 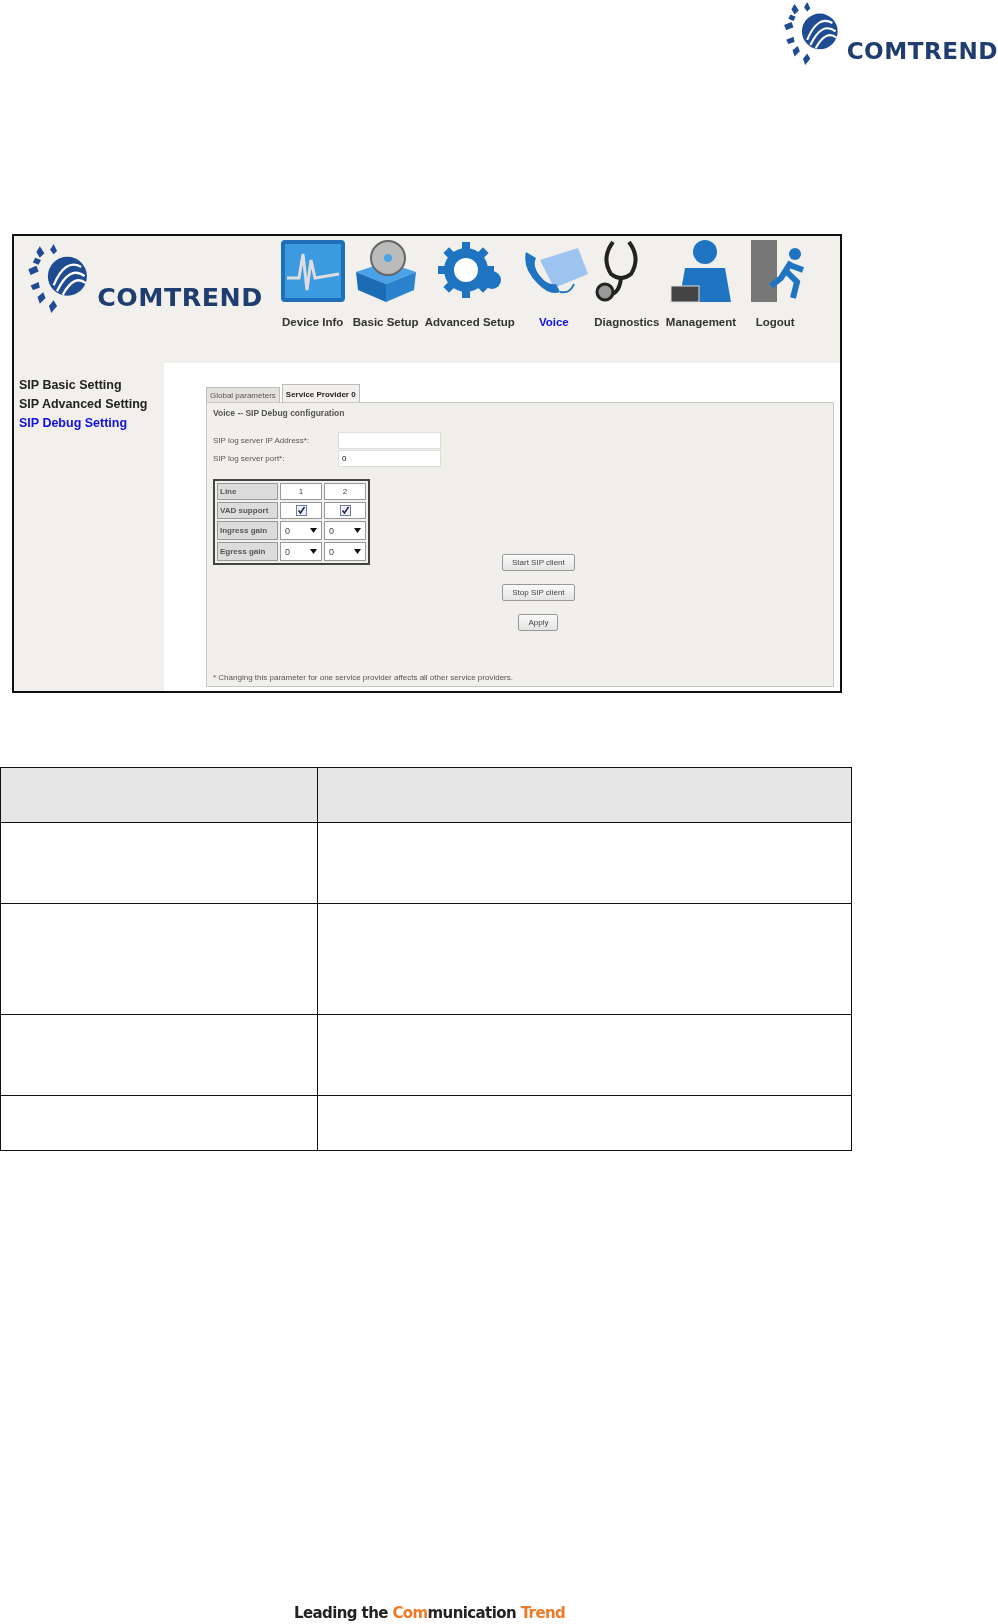 What do you see at coordinates (243, 395) in the screenshot?
I see `tab: Global parameters` at bounding box center [243, 395].